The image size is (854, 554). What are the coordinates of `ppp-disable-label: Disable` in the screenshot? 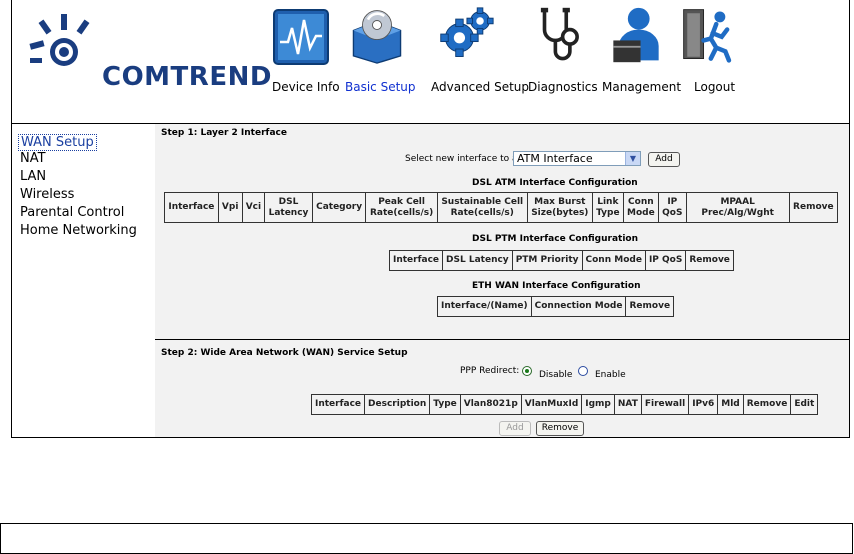 It's located at (556, 375).